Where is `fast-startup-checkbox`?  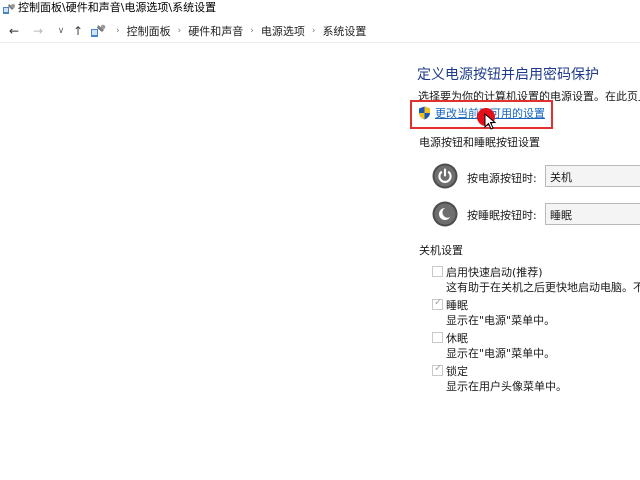
fast-startup-checkbox is located at coordinates (437, 271).